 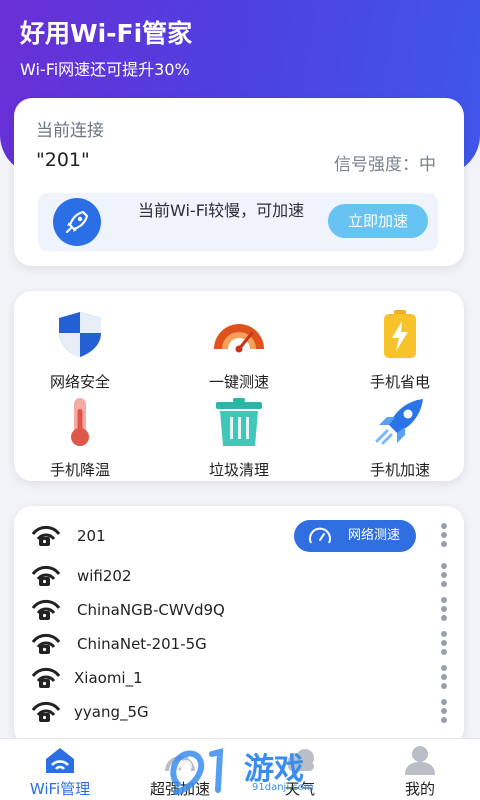 I want to click on trash-icon, so click(x=239, y=422).